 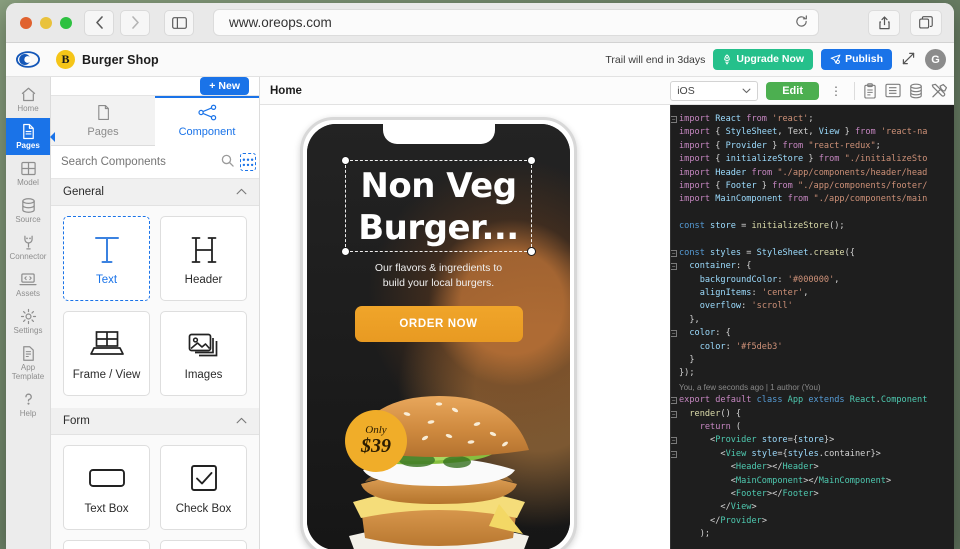 I want to click on section-header-form: Form, so click(x=155, y=421).